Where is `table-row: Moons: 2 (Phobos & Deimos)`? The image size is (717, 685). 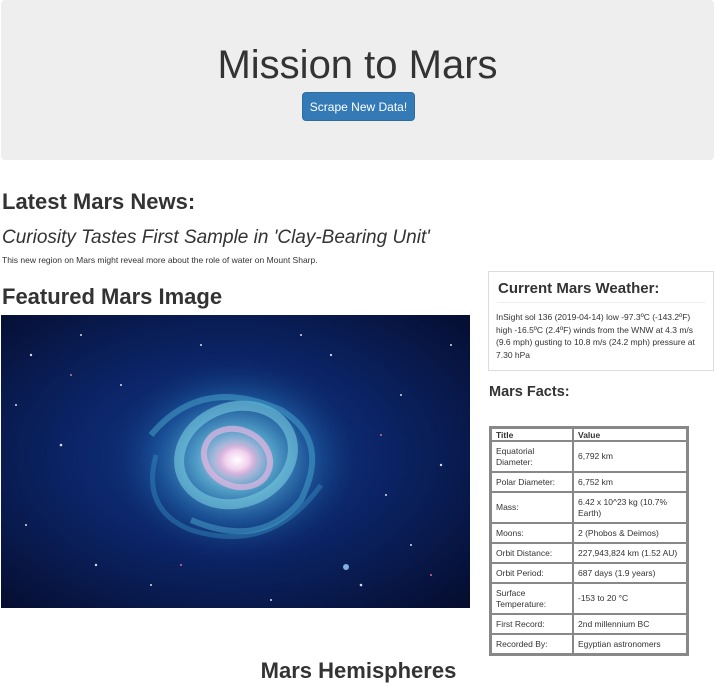
table-row: Moons: 2 (Phobos & Deimos) is located at coordinates (589, 533).